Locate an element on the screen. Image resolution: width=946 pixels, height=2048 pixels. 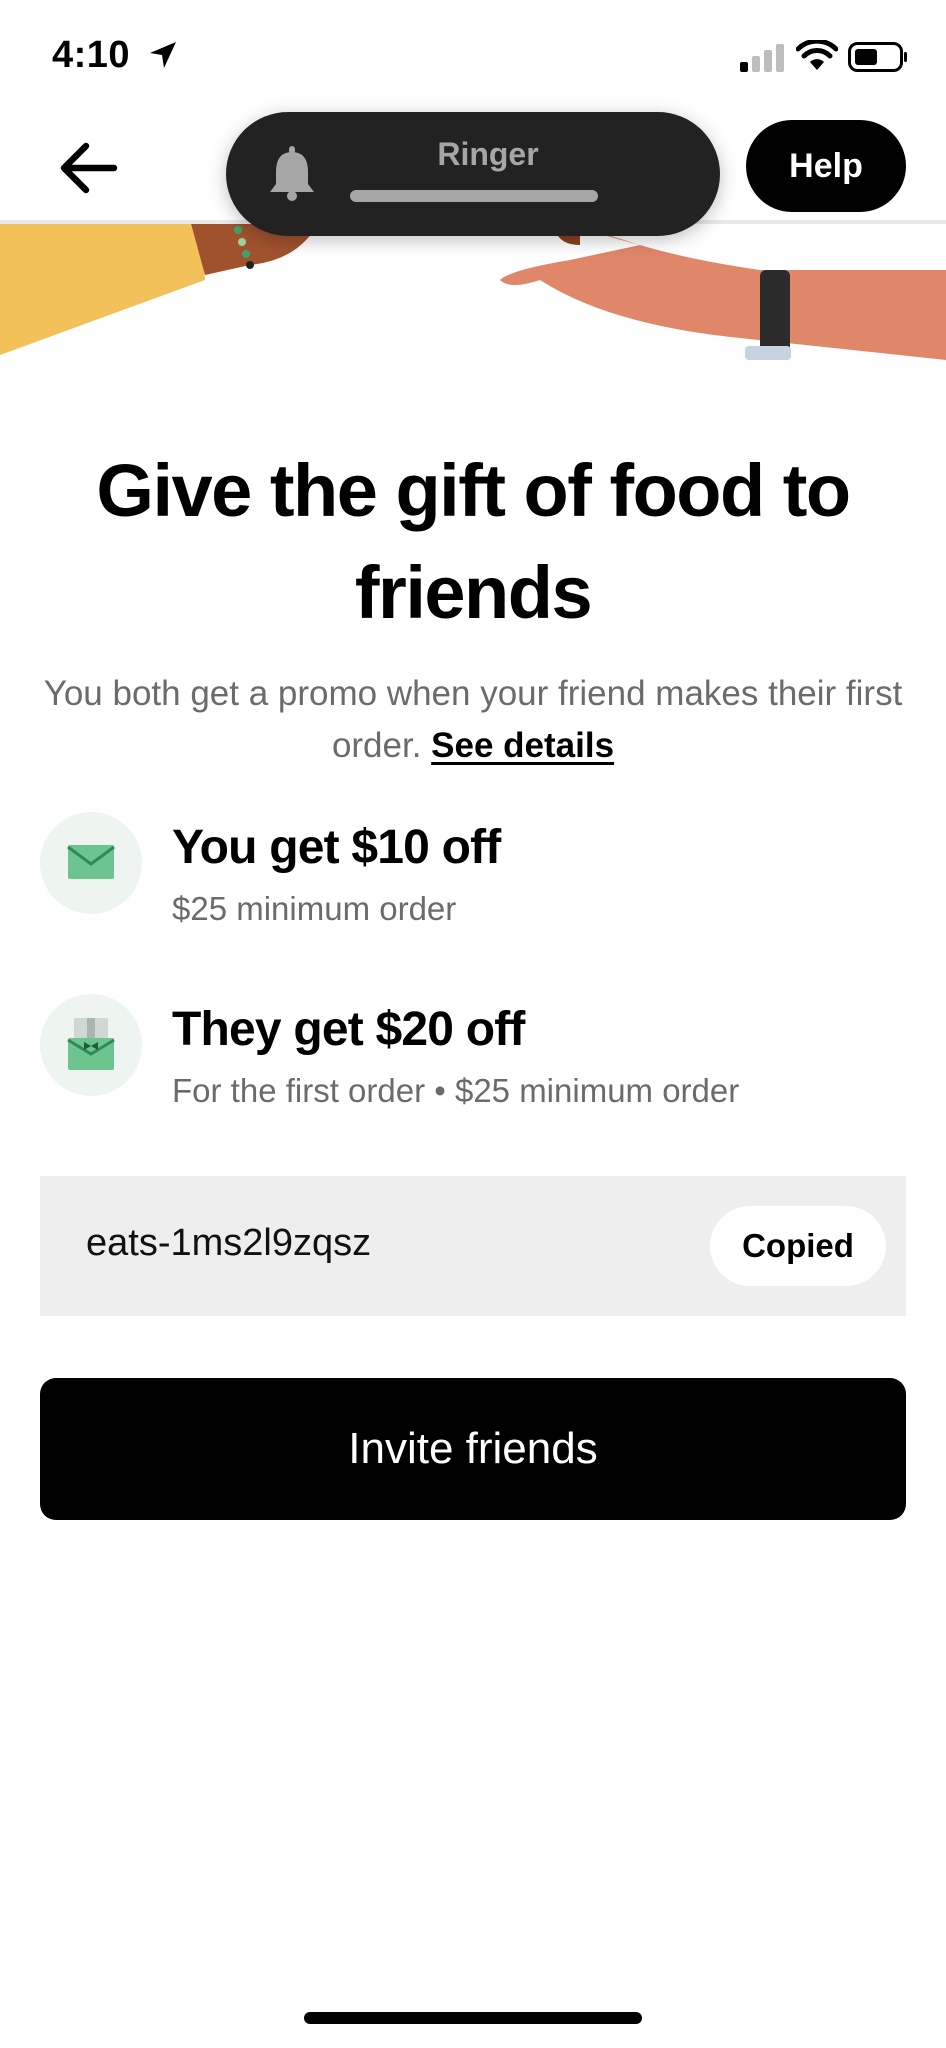
cellular-signal-icon is located at coordinates (762, 58).